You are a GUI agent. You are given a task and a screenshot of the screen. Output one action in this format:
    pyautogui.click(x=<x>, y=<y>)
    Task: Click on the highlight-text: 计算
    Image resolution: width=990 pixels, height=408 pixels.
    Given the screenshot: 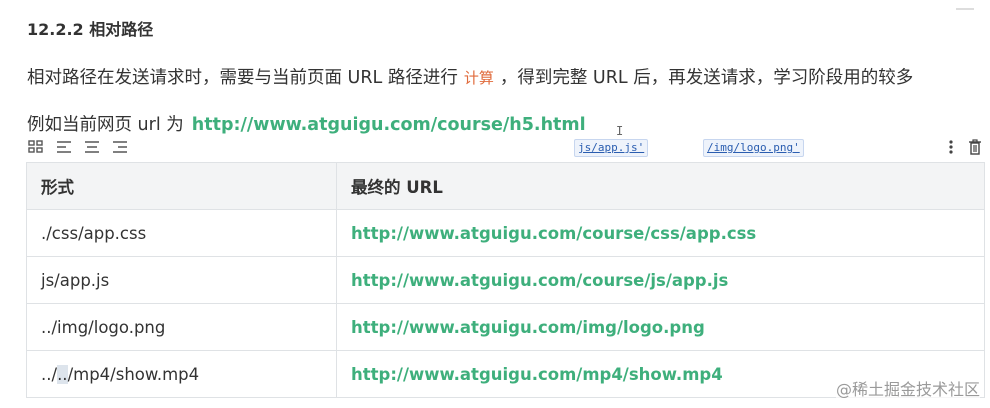 What is the action you would take?
    pyautogui.click(x=478, y=78)
    